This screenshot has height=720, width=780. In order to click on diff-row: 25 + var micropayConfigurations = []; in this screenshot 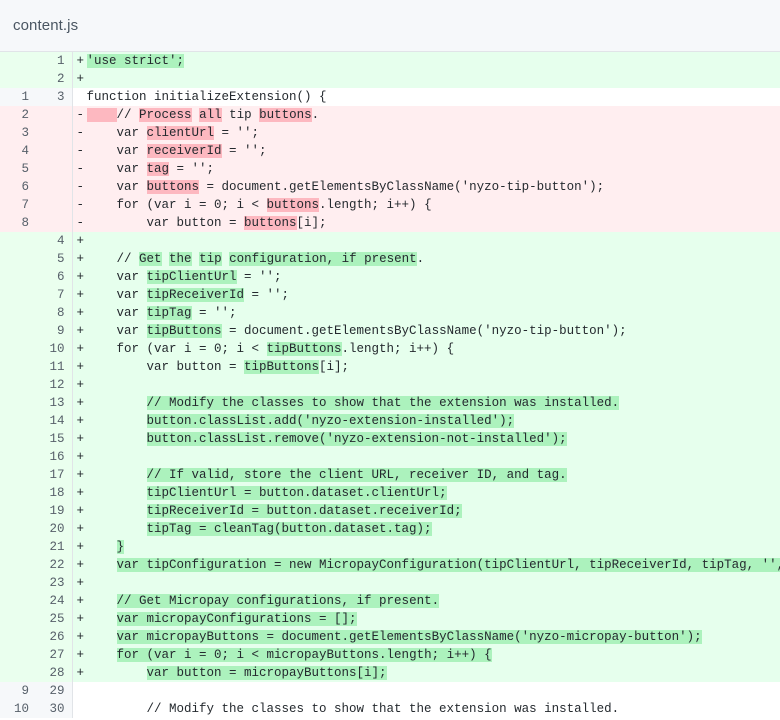, I will do `click(390, 619)`.